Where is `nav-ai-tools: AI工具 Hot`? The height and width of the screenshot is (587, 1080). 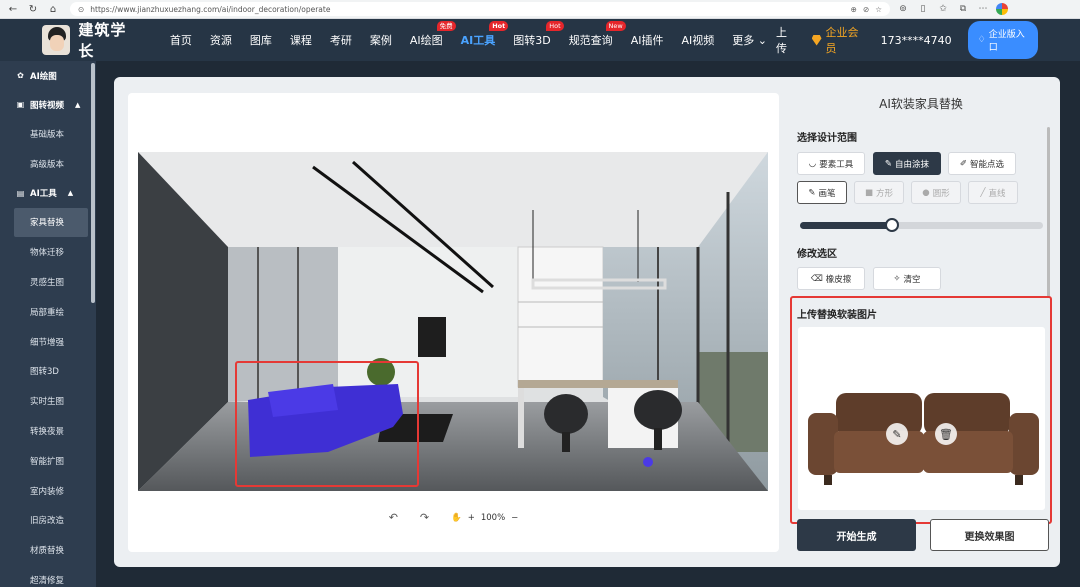 nav-ai-tools: AI工具 Hot is located at coordinates (480, 34).